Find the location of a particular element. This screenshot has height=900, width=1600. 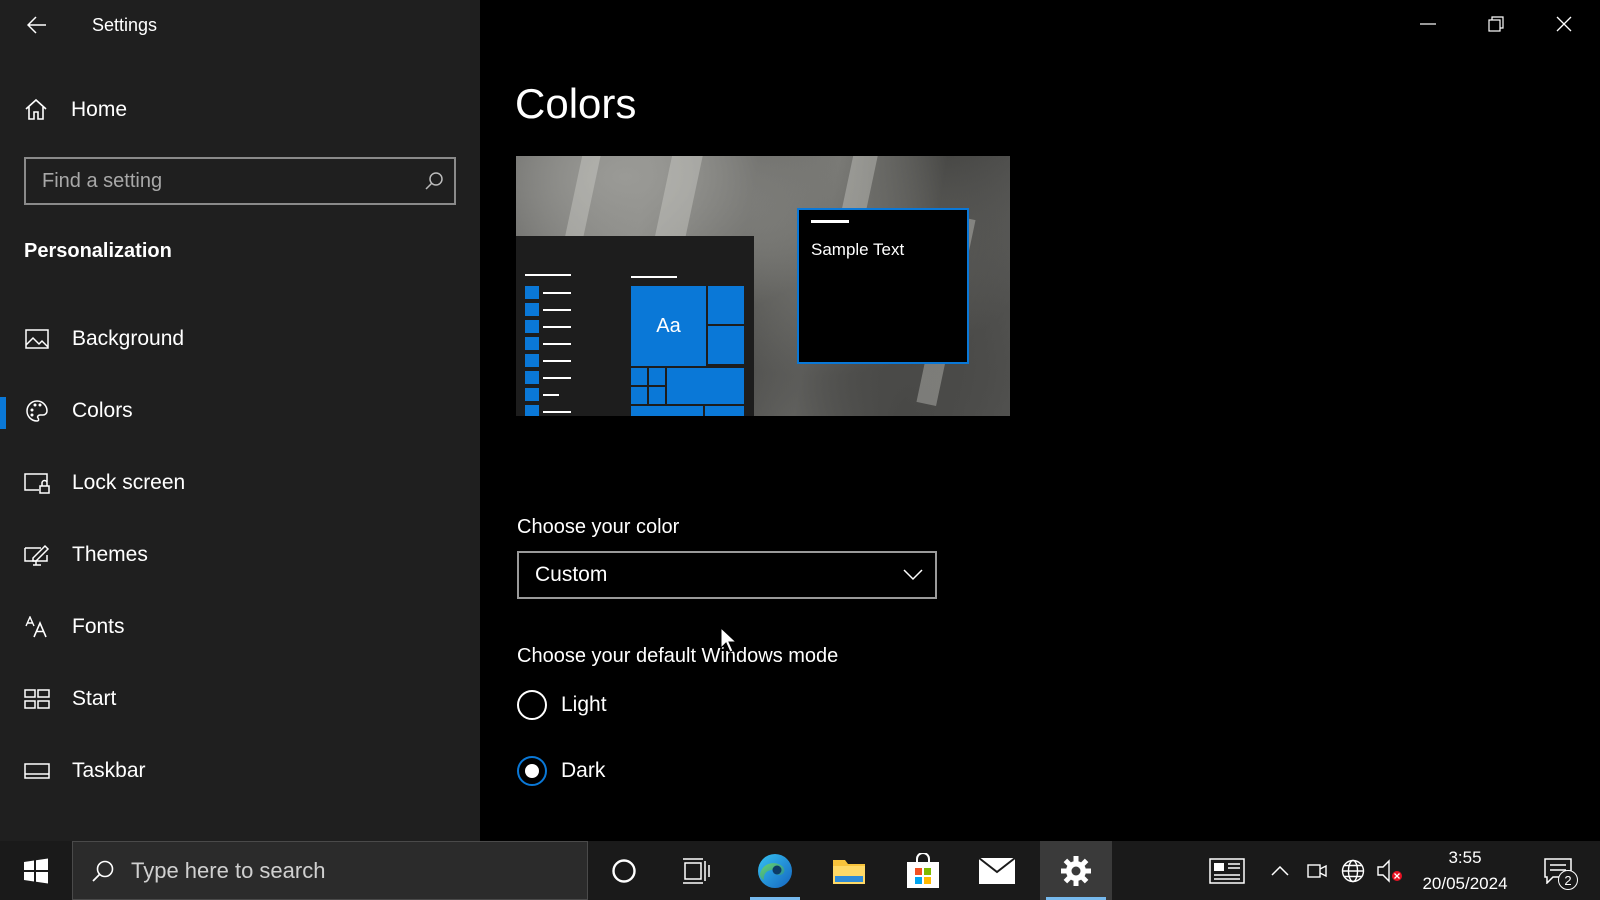

close-button is located at coordinates (1564, 24).